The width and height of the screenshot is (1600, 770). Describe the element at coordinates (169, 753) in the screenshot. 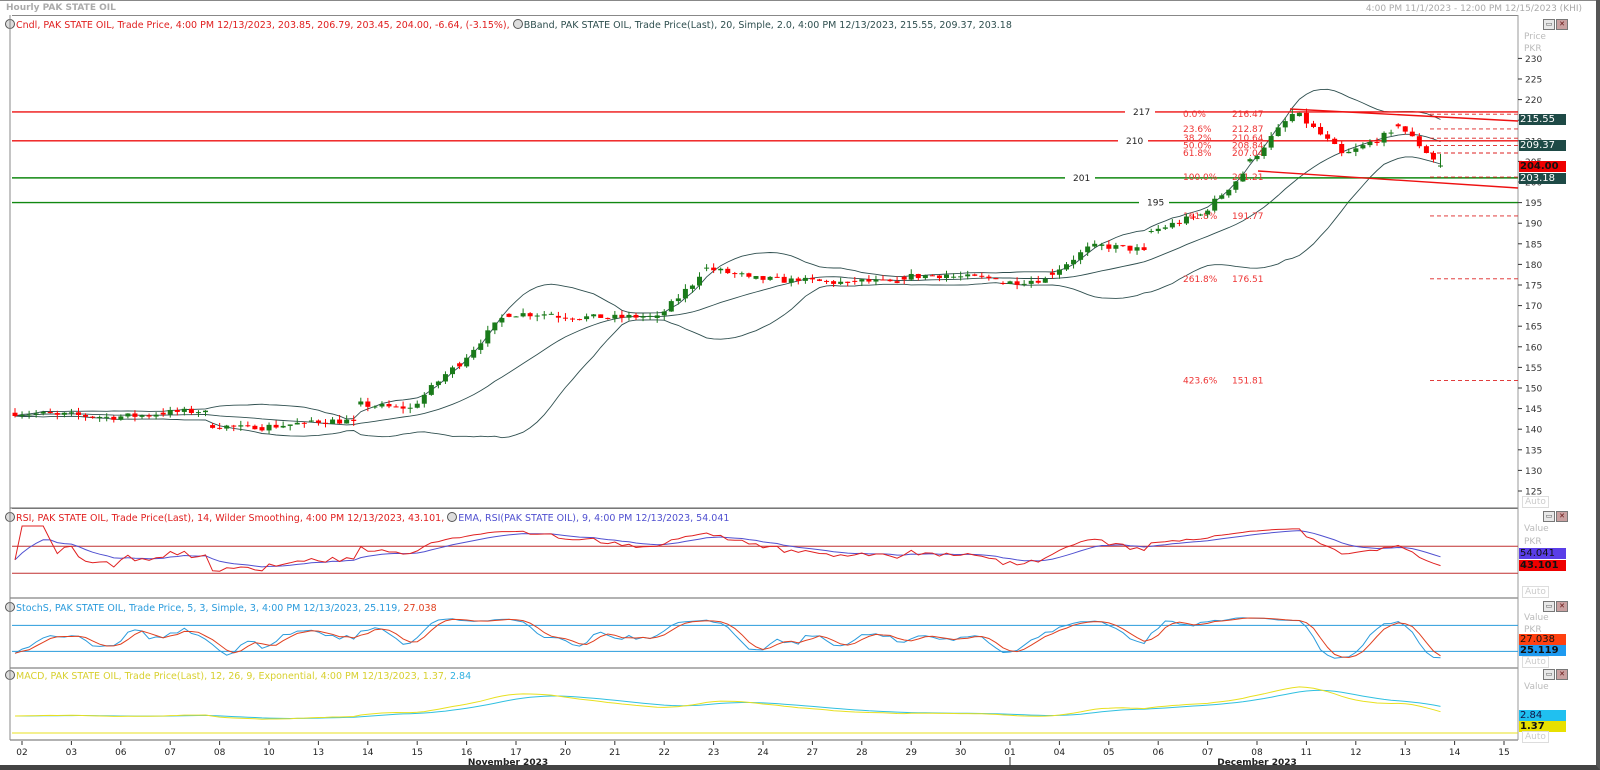

I see `x-tick-label: 07` at that location.